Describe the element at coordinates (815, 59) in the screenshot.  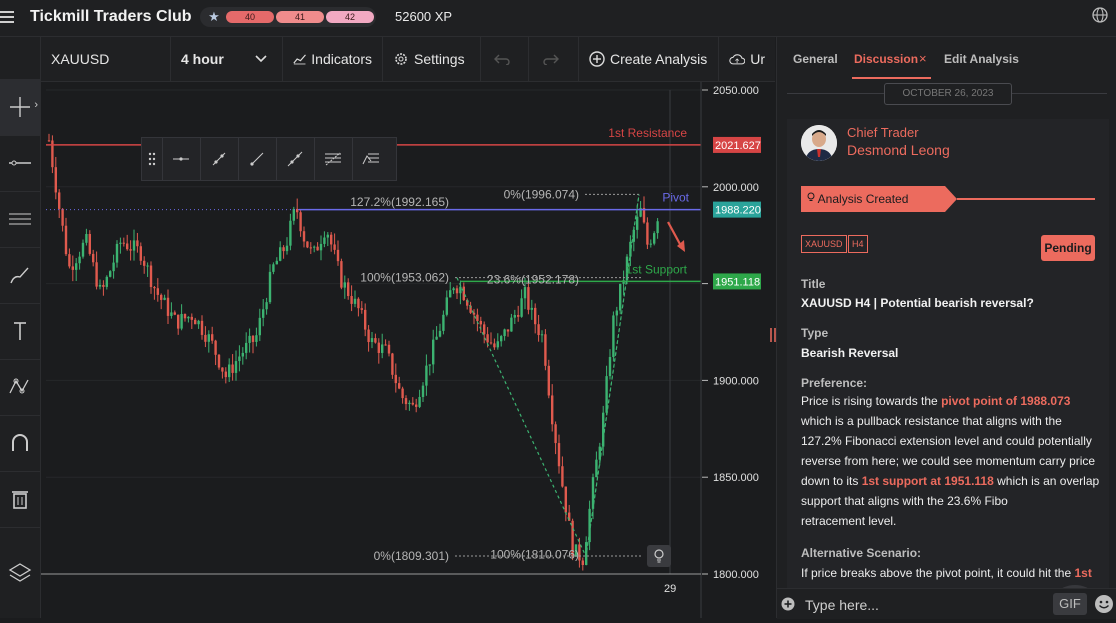
I see `tab-general: General` at that location.